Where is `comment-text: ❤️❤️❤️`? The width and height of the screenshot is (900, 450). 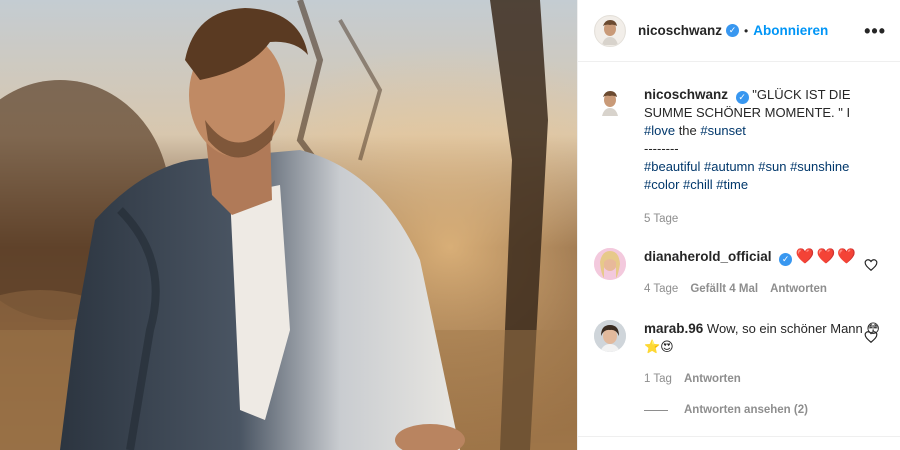 comment-text: ❤️❤️❤️ is located at coordinates (826, 256).